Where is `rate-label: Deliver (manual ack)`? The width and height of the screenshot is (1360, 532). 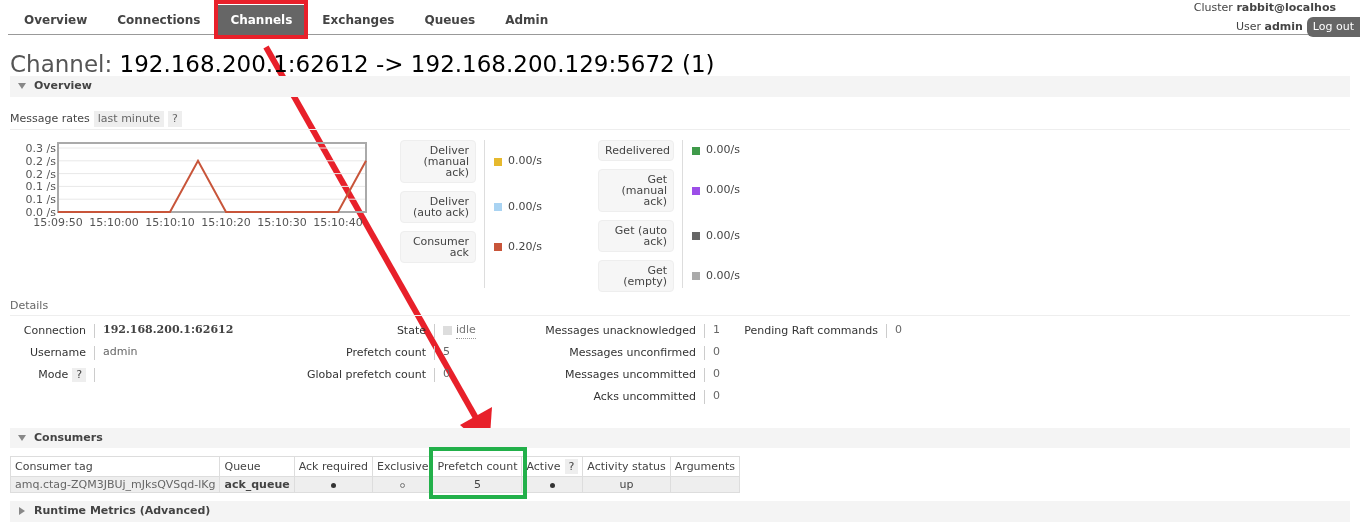
rate-label: Deliver (manual ack) is located at coordinates (438, 161).